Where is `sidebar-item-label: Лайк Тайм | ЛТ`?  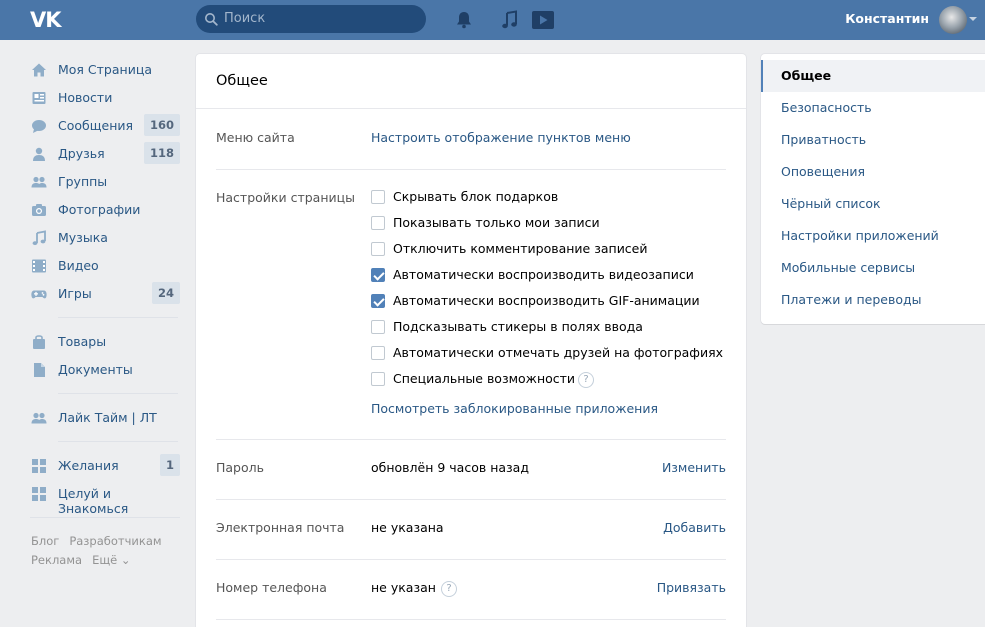
sidebar-item-label: Лайк Тайм | ЛТ is located at coordinates (107, 417).